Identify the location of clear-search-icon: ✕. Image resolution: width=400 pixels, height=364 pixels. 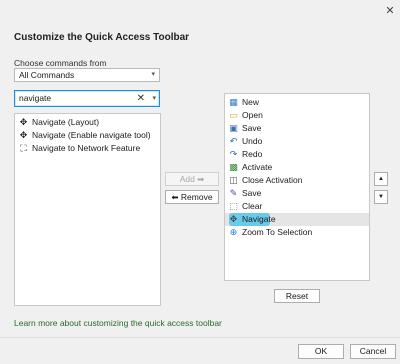
(141, 98).